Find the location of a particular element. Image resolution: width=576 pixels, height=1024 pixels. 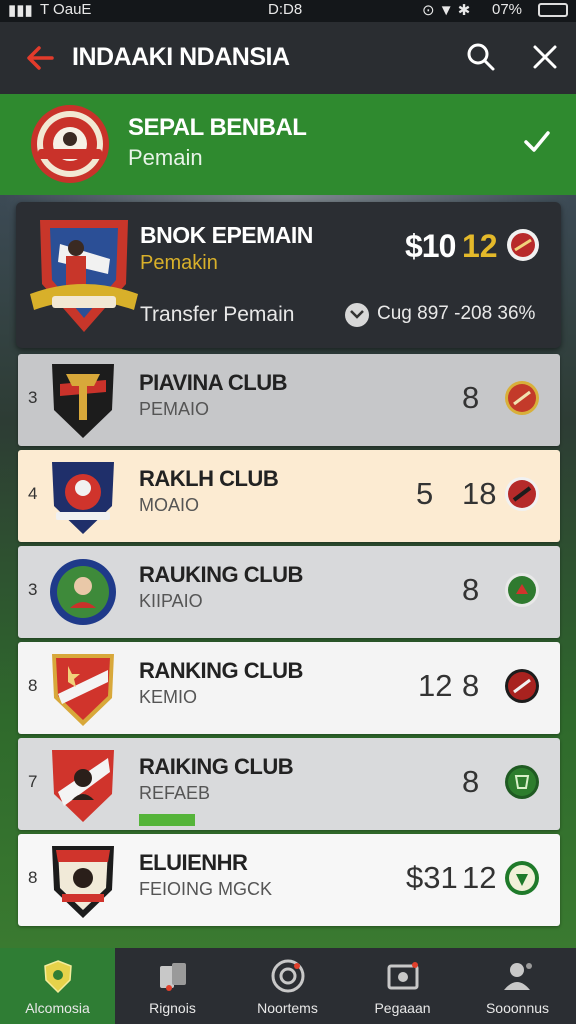

club-name: ELUIENHR is located at coordinates (193, 862).